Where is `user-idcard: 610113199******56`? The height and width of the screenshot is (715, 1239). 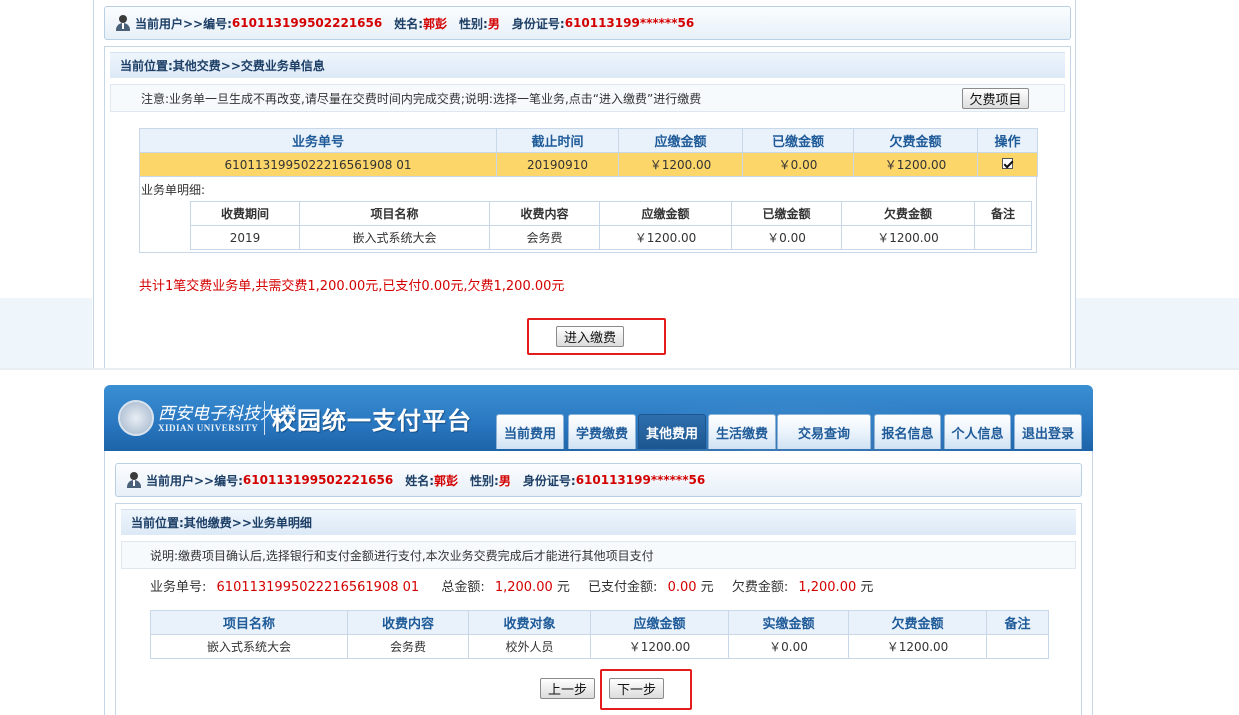
user-idcard: 610113199******56 is located at coordinates (640, 480).